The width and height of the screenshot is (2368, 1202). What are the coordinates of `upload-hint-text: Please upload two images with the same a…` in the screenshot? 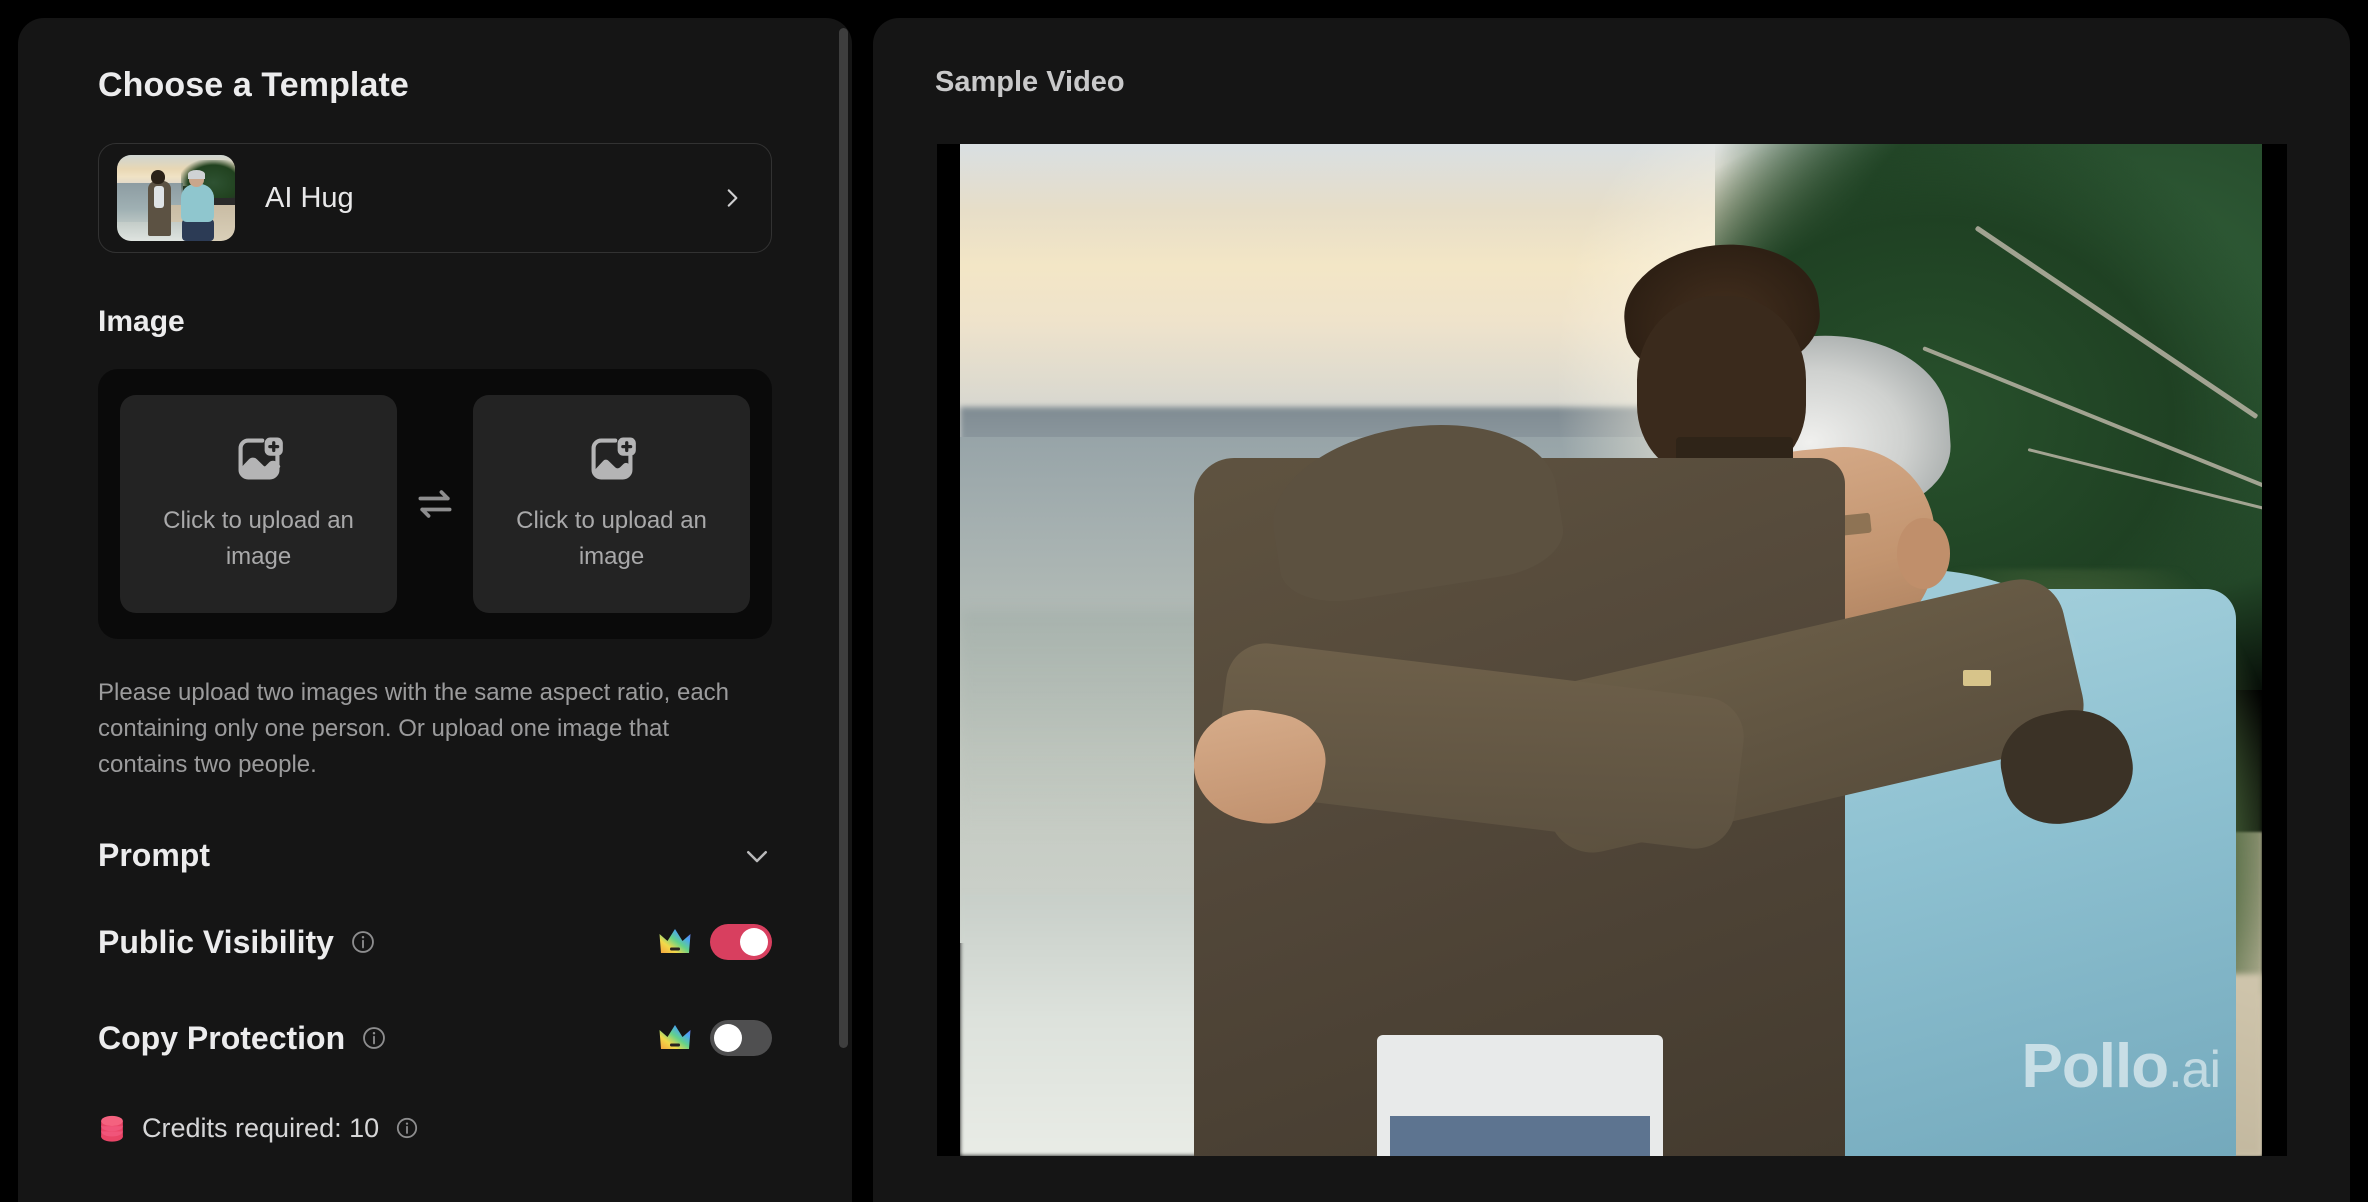 It's located at (414, 728).